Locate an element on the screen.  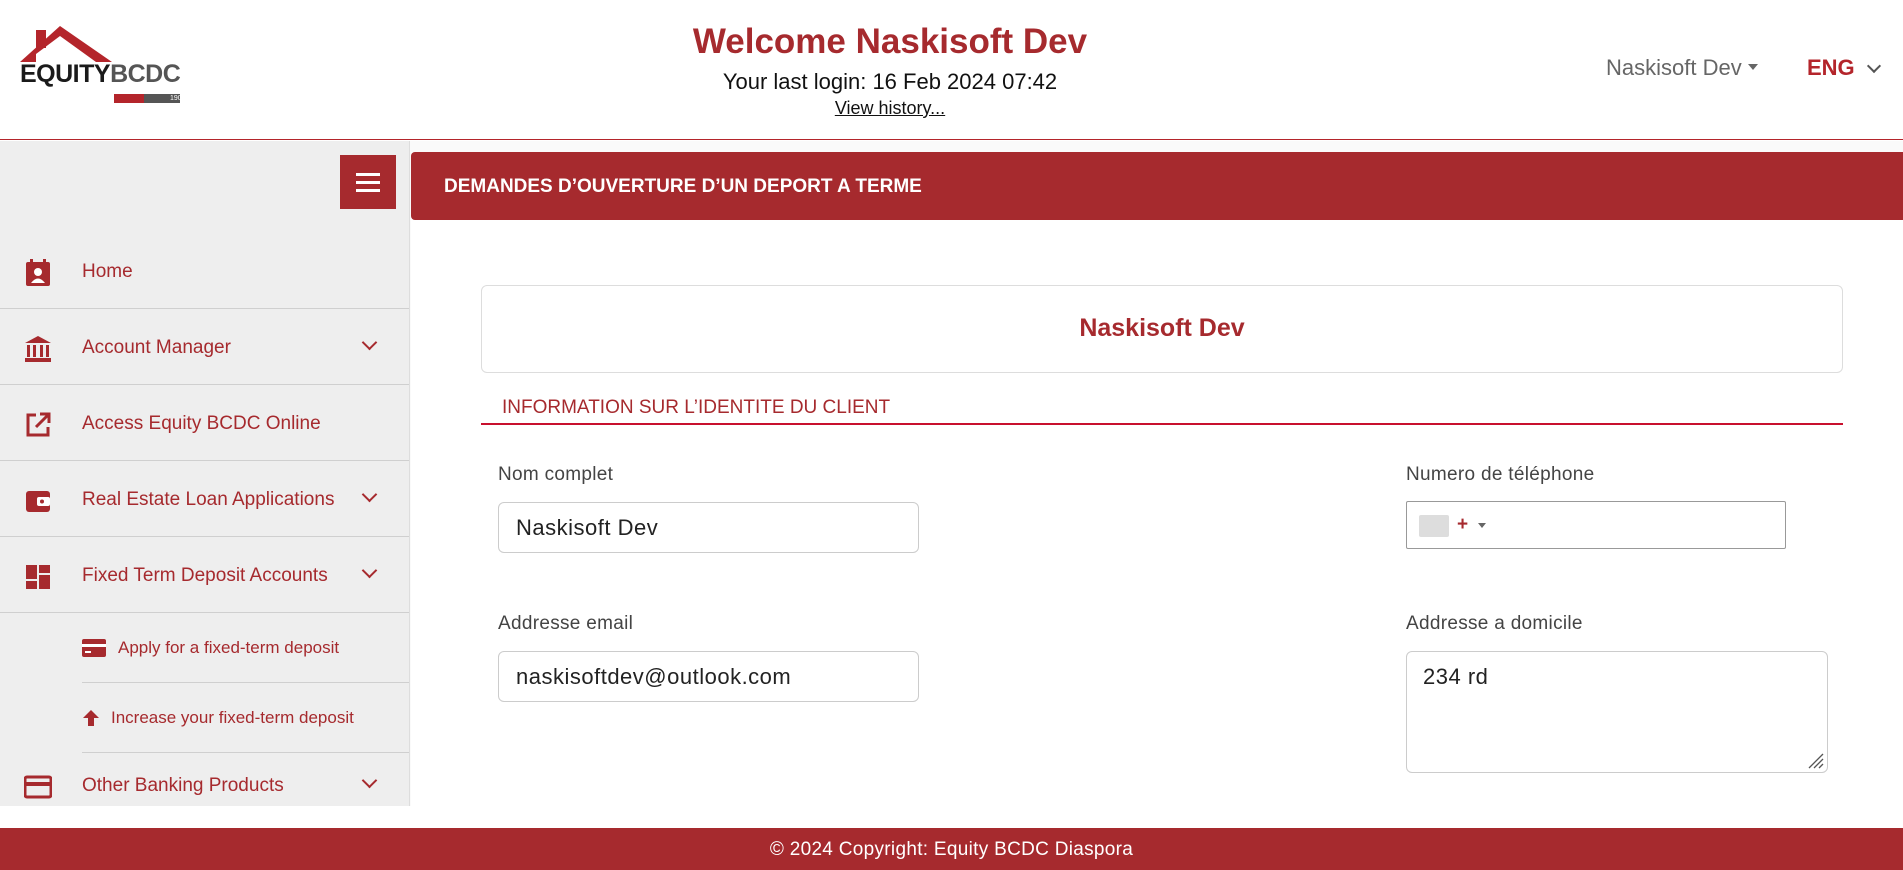
email-input is located at coordinates (708, 676).